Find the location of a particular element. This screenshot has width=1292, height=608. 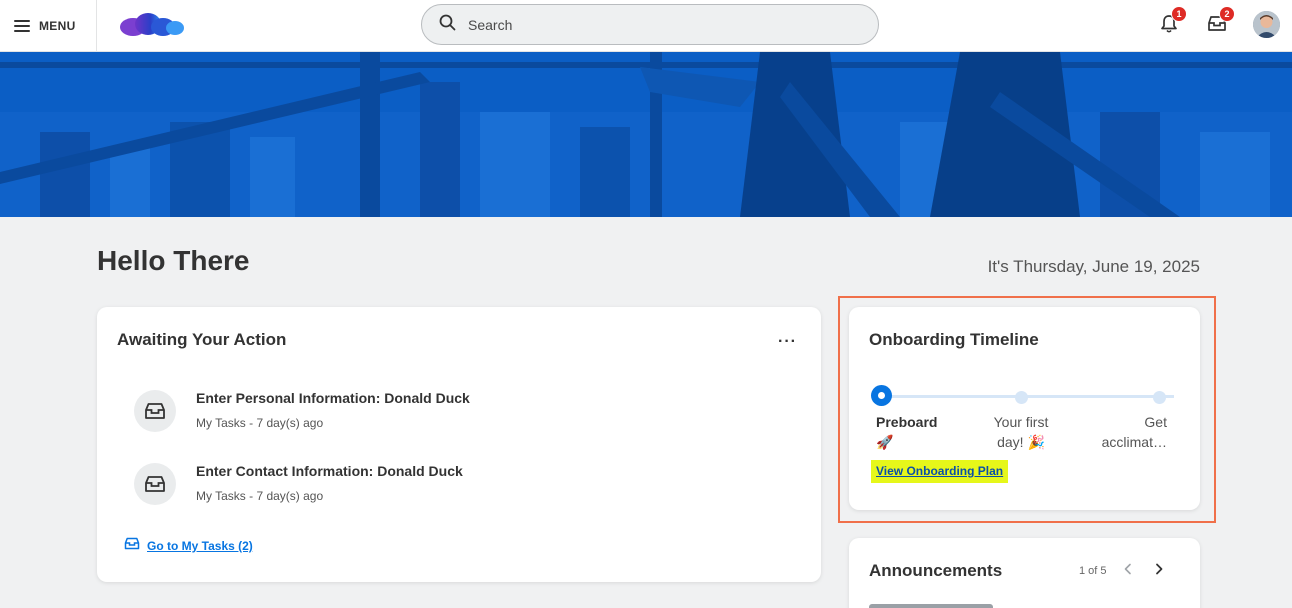

notifications-badge: 1 is located at coordinates (1179, 14).